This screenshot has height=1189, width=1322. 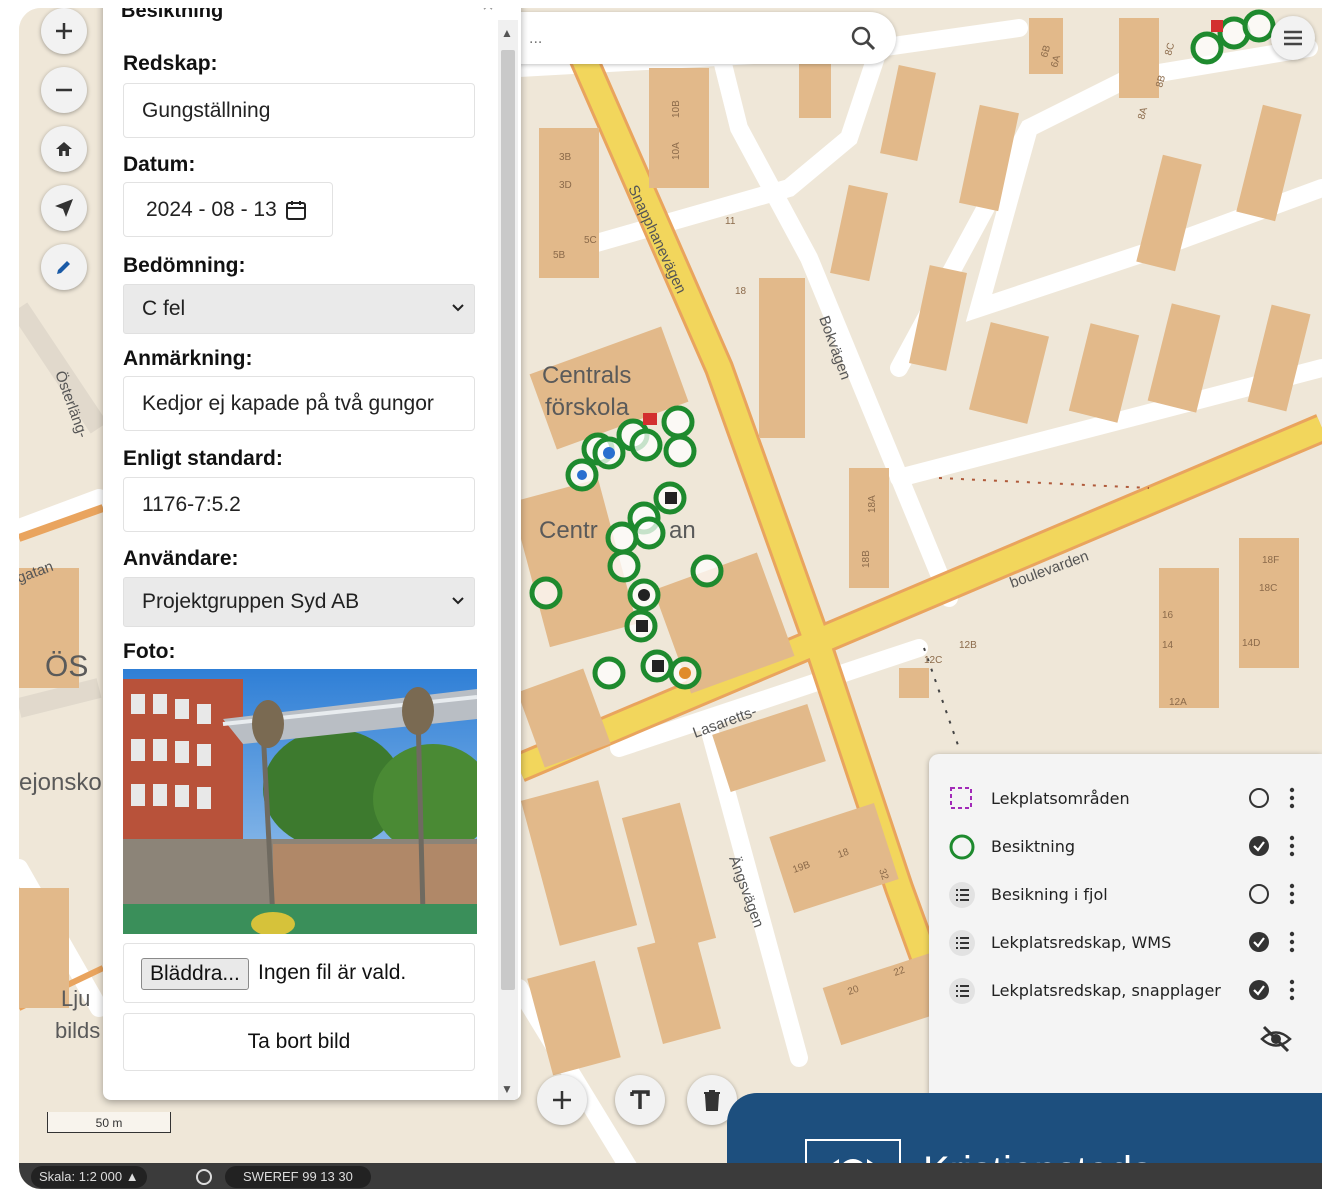 I want to click on standard-value: 1176-7:5.2, so click(x=191, y=504).